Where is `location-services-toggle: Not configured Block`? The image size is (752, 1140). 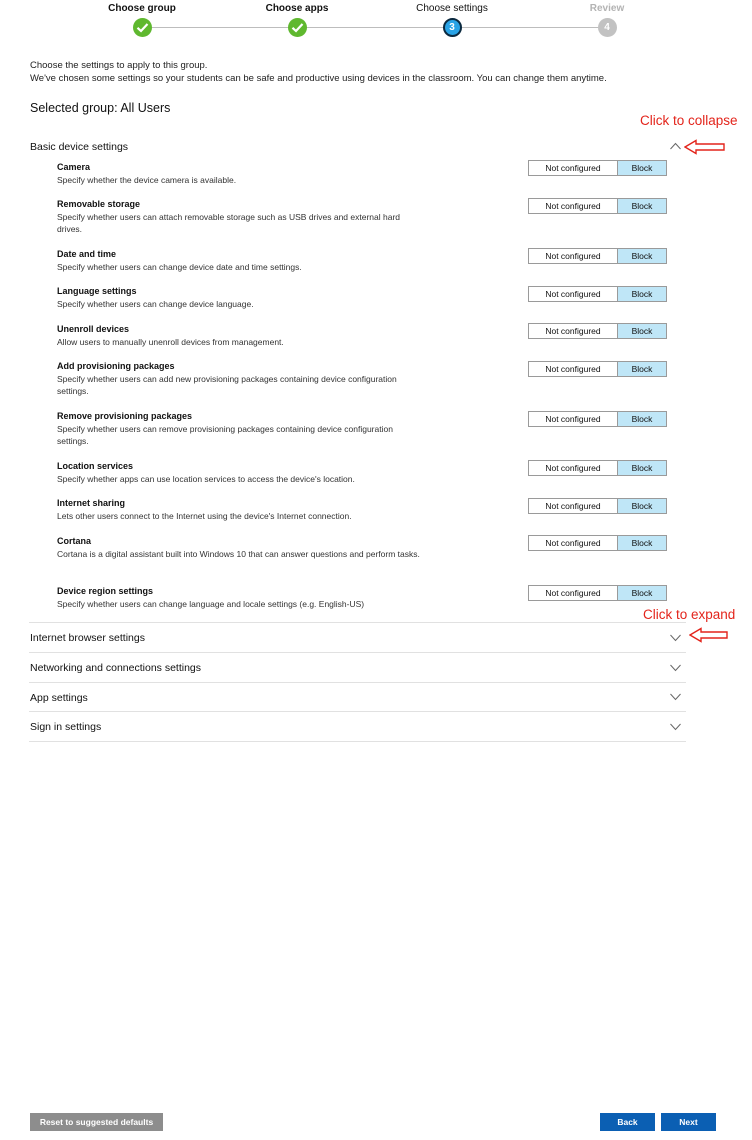 location-services-toggle: Not configured Block is located at coordinates (597, 468).